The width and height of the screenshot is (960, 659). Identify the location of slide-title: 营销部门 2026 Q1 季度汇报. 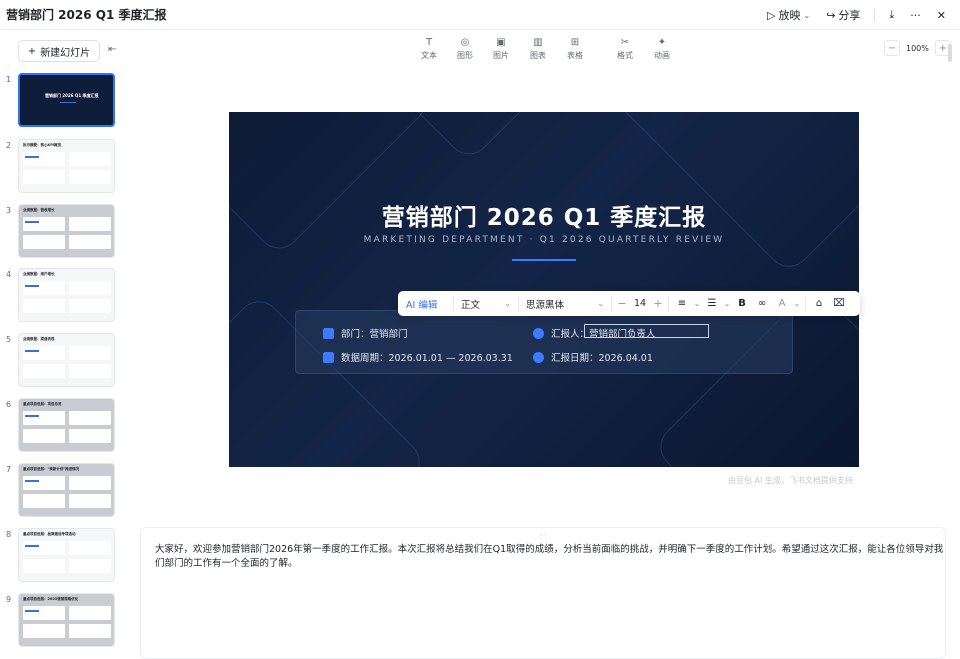
(544, 215).